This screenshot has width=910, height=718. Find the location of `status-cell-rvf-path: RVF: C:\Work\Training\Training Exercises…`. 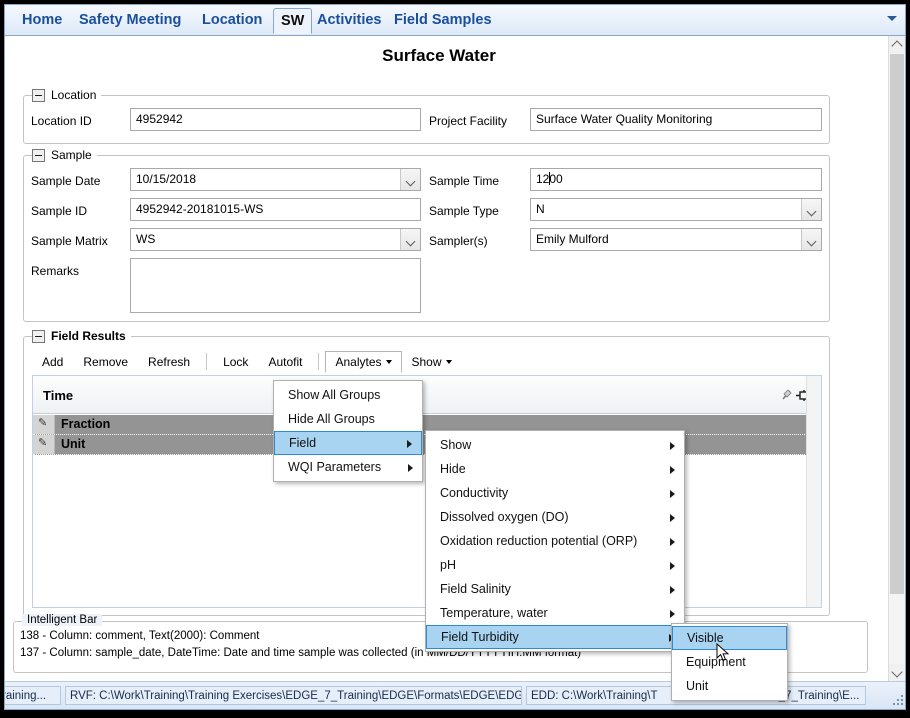

status-cell-rvf-path: RVF: C:\Work\Training\Training Exercises… is located at coordinates (293, 695).